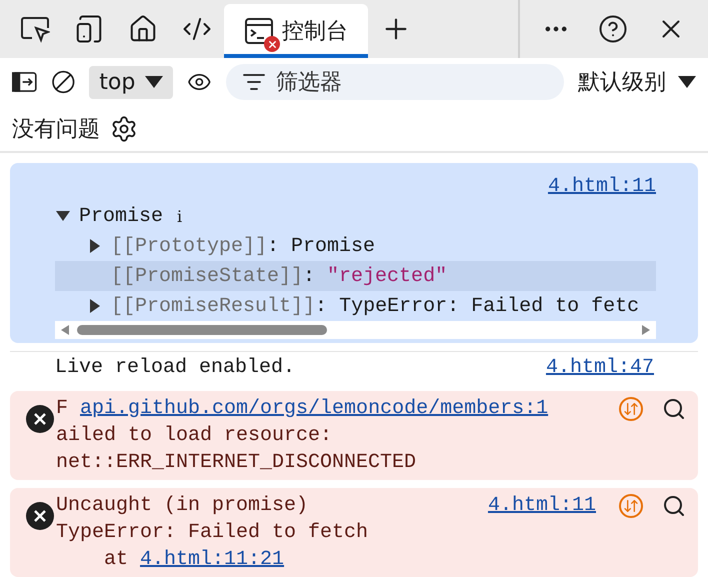 The height and width of the screenshot is (577, 708). What do you see at coordinates (296, 31) in the screenshot?
I see `panel-tab: 控制台` at bounding box center [296, 31].